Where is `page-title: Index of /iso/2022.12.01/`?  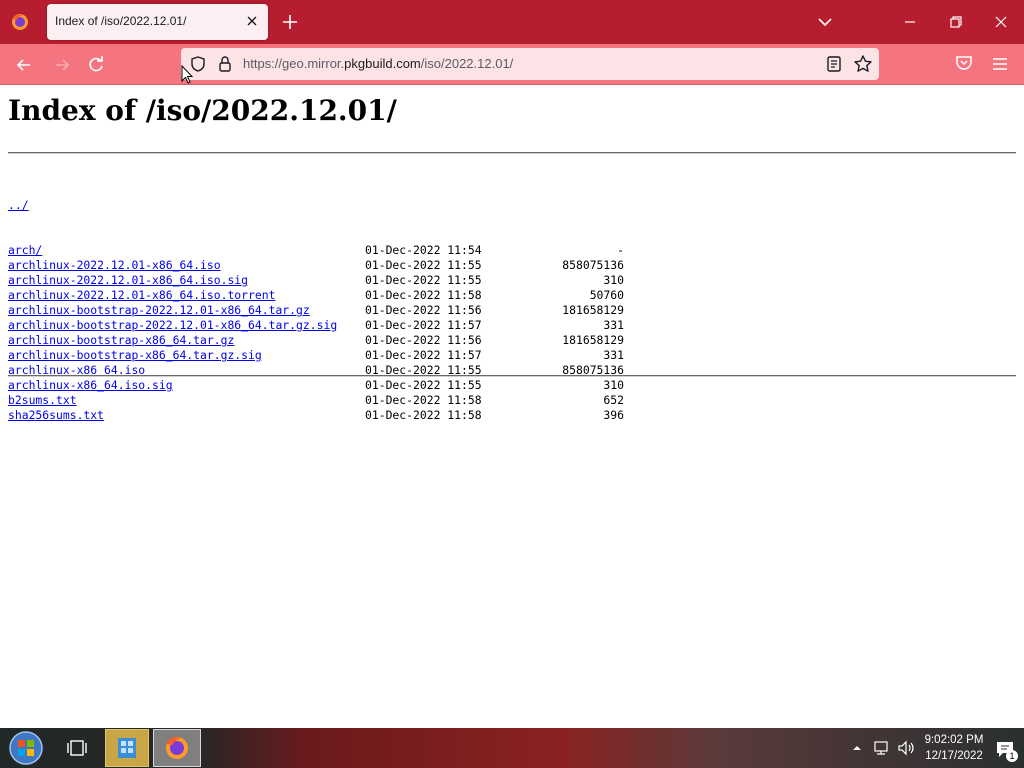 page-title: Index of /iso/2022.12.01/ is located at coordinates (202, 110).